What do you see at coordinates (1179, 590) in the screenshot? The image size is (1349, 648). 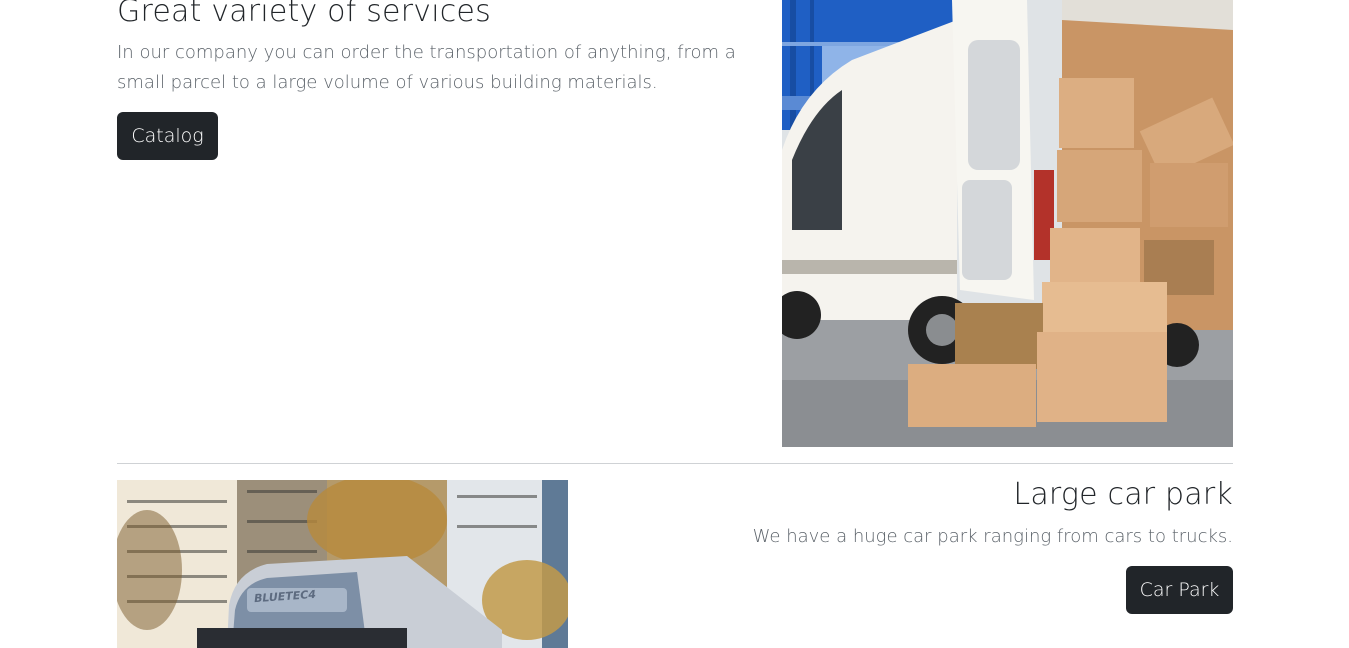 I see `car-park-button: Car Park` at bounding box center [1179, 590].